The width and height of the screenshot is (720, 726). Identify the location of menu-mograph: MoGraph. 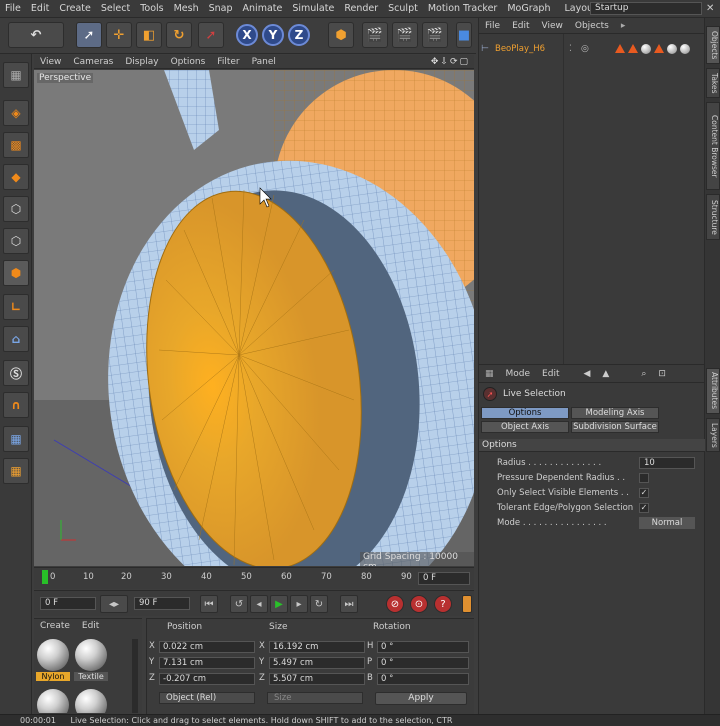
(528, 8).